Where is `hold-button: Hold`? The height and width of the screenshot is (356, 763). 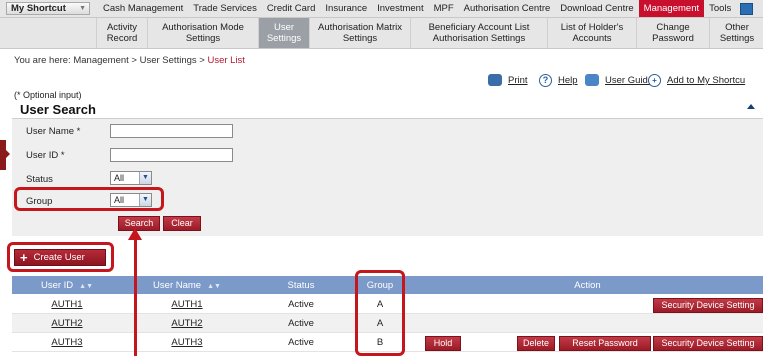 hold-button: Hold is located at coordinates (443, 343).